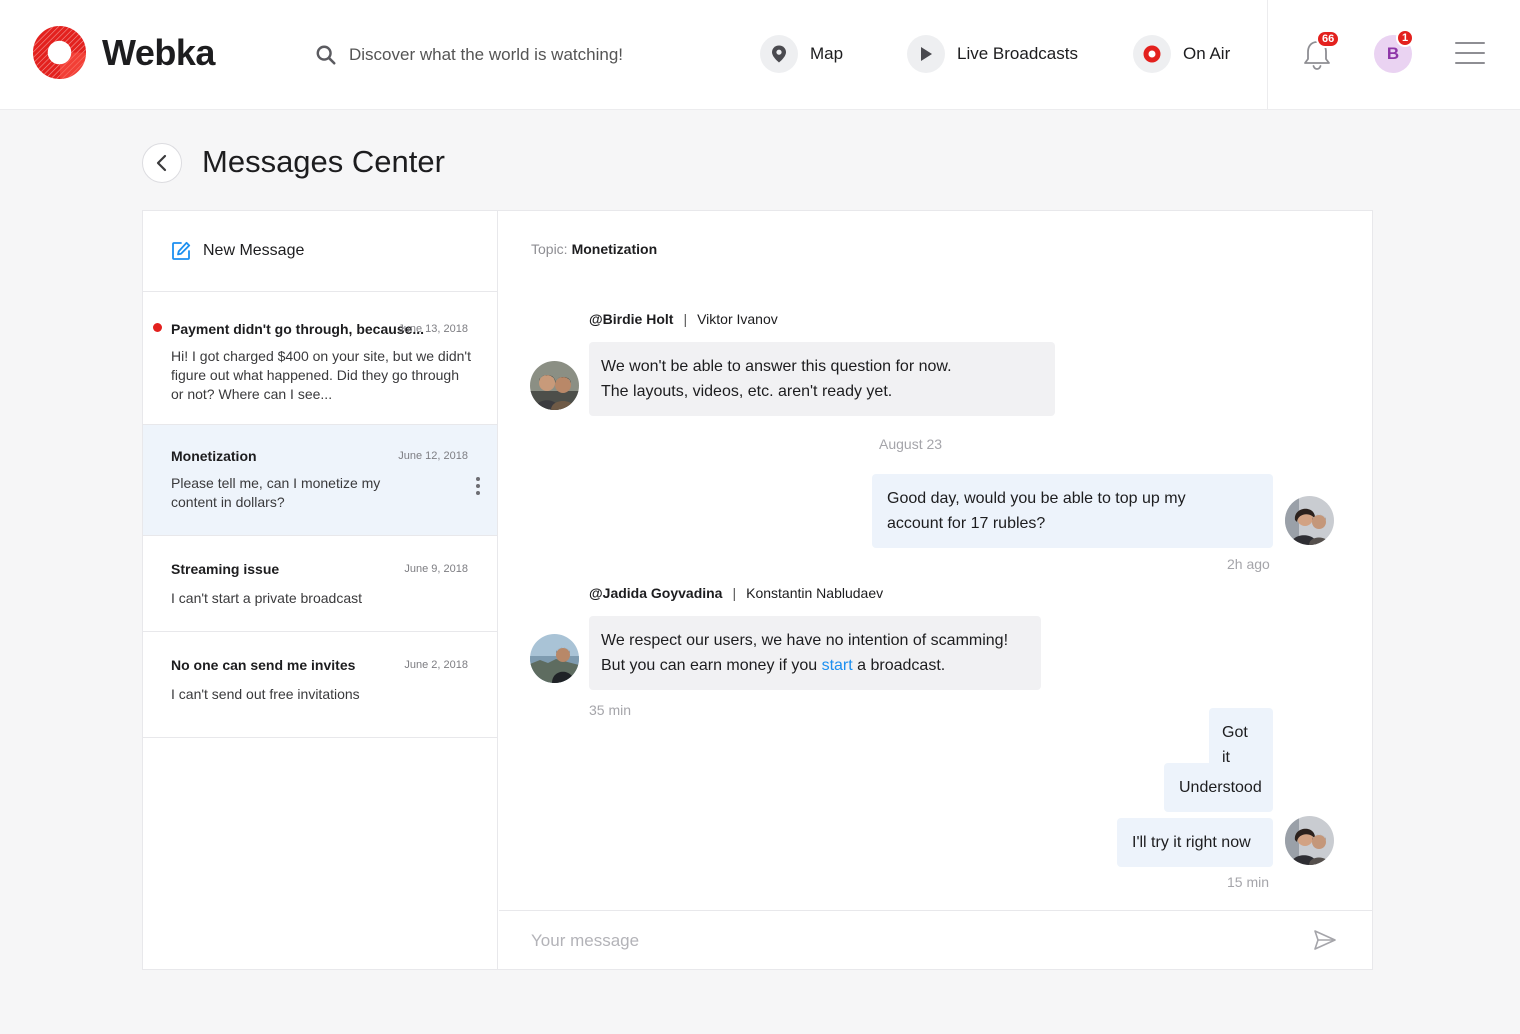  Describe the element at coordinates (263, 665) in the screenshot. I see `thread-title: No one can send me invites` at that location.